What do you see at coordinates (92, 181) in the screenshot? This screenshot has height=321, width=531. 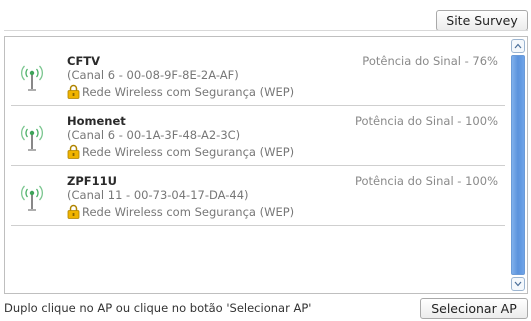 I see `ssid-label: ZPF11U` at bounding box center [92, 181].